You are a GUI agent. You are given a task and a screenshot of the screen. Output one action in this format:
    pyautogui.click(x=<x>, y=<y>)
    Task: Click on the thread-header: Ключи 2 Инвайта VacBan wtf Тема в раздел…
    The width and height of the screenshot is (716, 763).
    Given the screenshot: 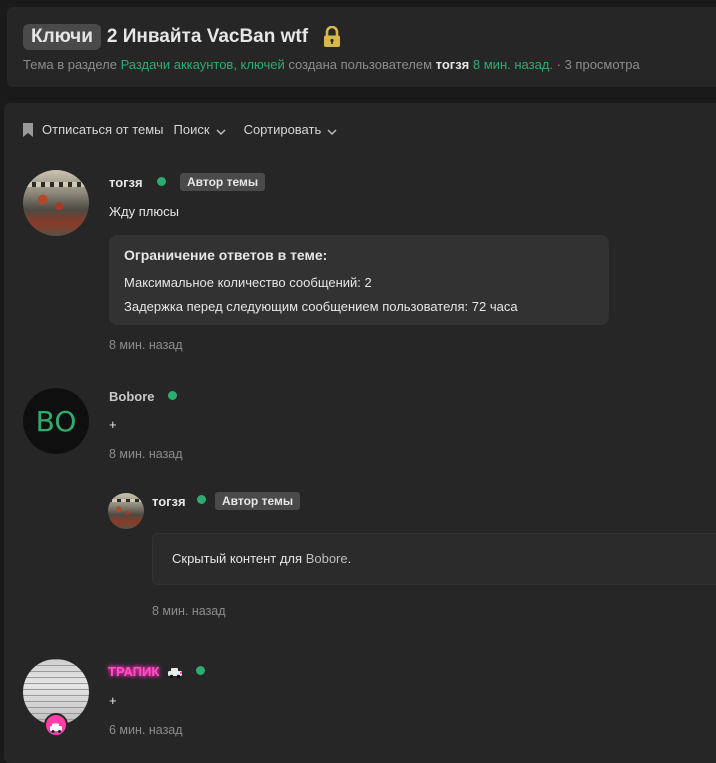 What is the action you would take?
    pyautogui.click(x=361, y=47)
    